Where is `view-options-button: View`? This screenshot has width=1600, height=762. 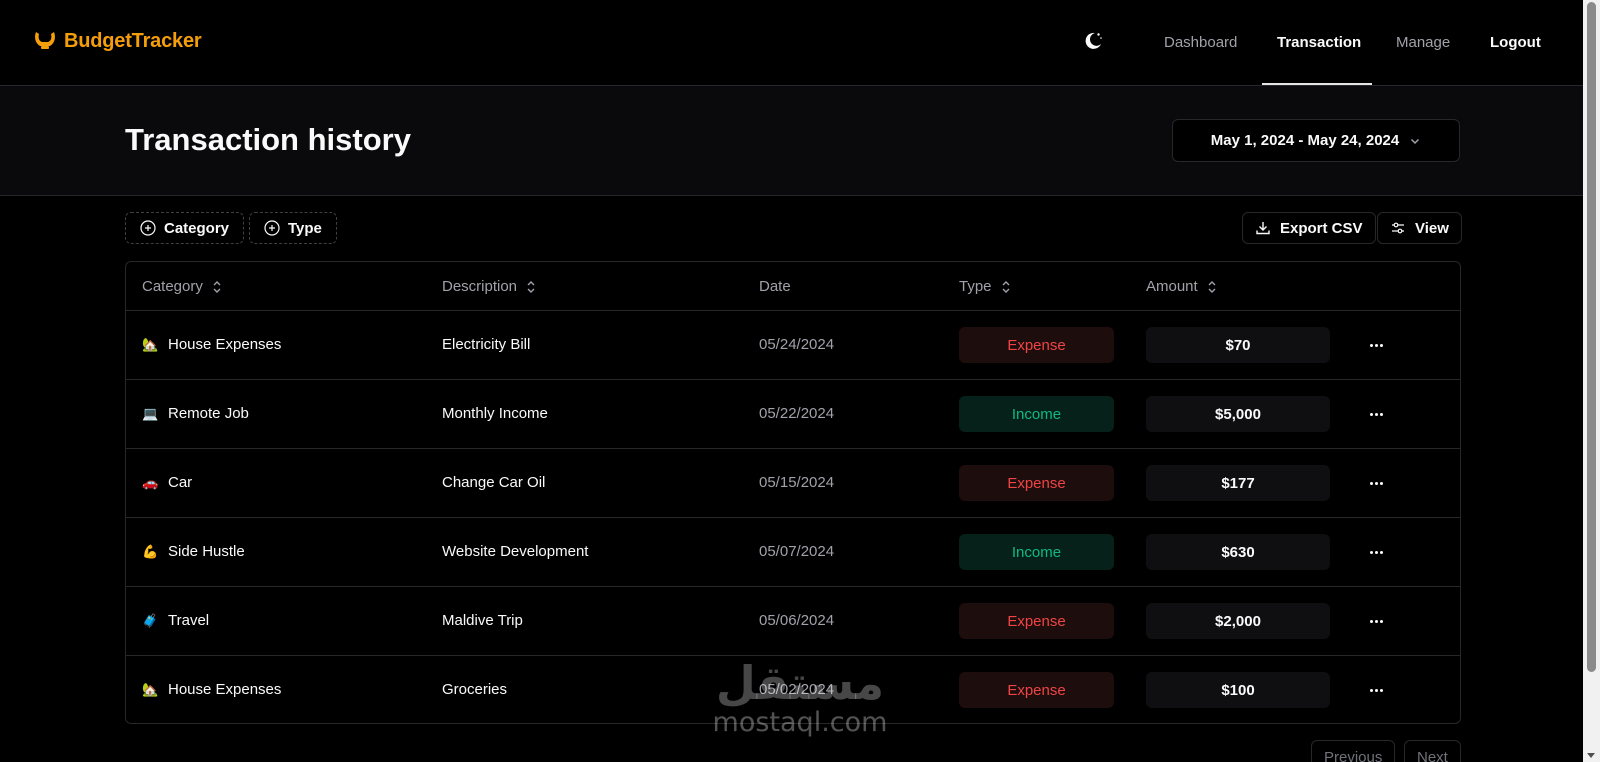 view-options-button: View is located at coordinates (1419, 228).